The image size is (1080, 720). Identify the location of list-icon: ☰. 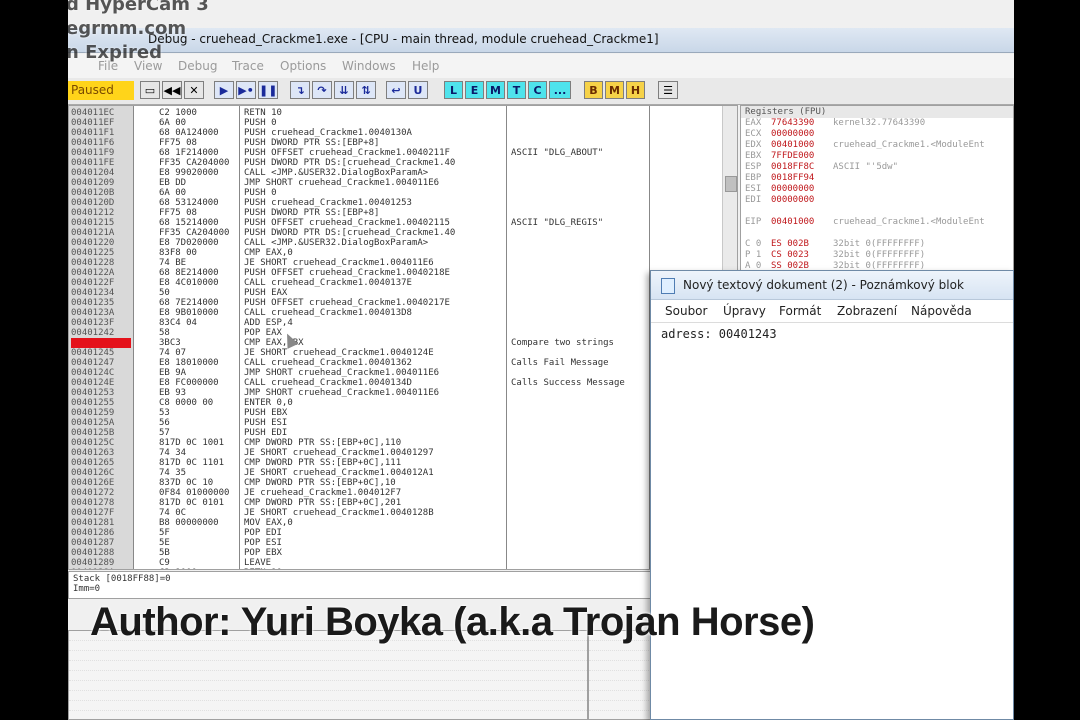
(668, 90).